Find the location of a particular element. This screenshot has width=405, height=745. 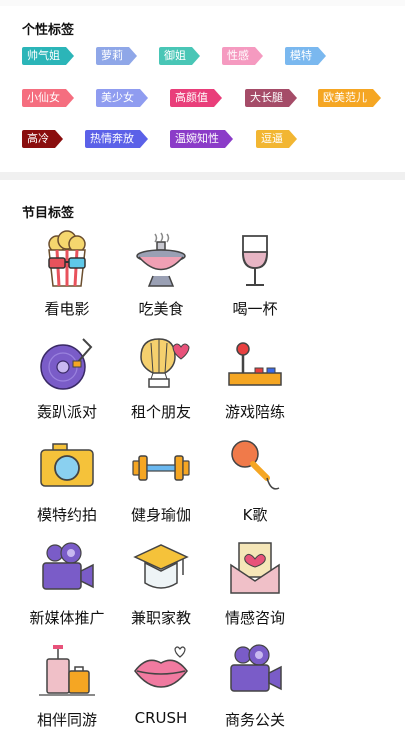

tag-item: 小仙女 is located at coordinates (48, 98).